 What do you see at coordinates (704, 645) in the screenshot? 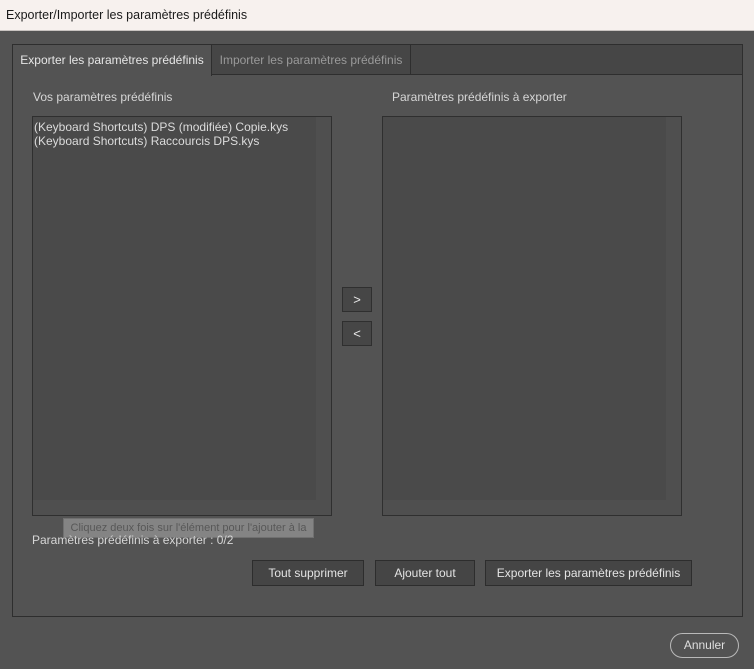
I see `cancel-button: Annuler` at bounding box center [704, 645].